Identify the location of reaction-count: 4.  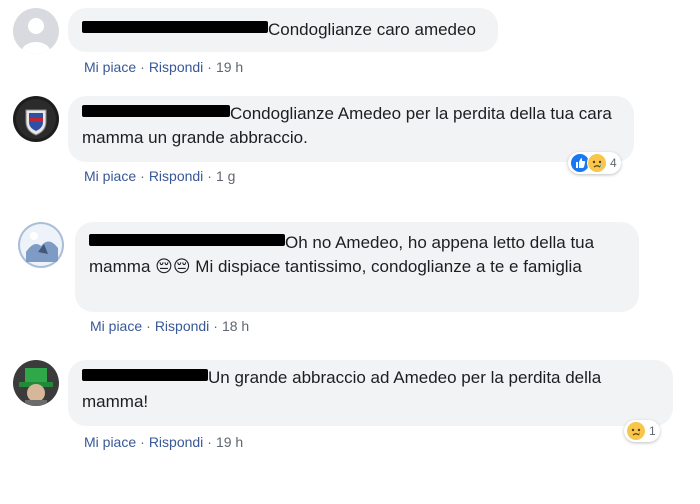
(613, 163).